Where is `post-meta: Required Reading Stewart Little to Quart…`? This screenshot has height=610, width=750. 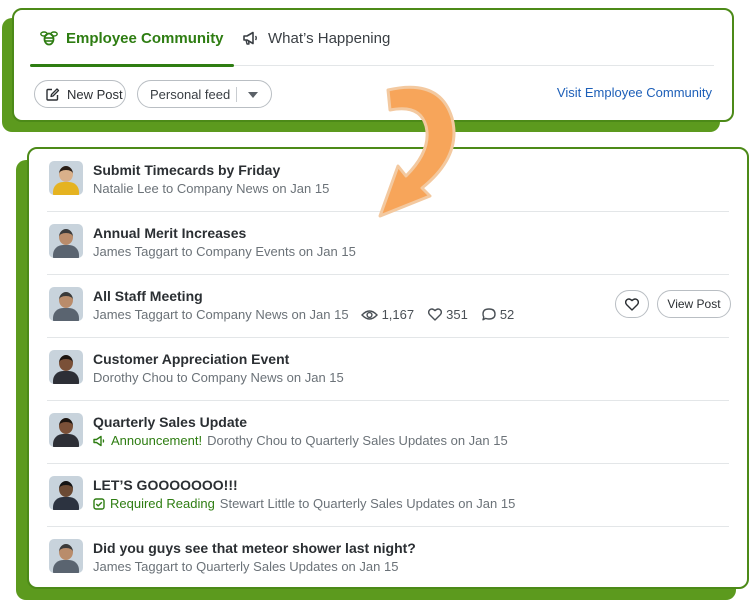
post-meta: Required Reading Stewart Little to Quart… is located at coordinates (304, 503).